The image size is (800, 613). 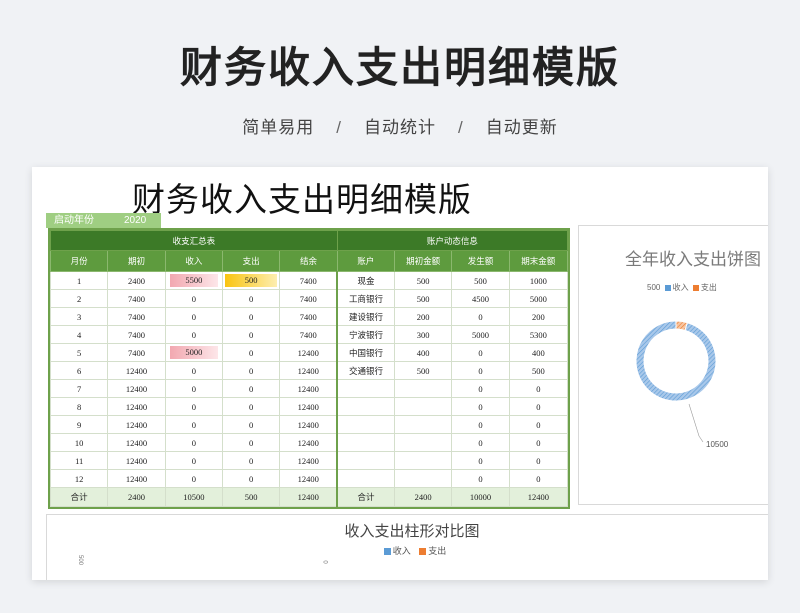 I want to click on account-cell: 工商银行, so click(x=365, y=298).